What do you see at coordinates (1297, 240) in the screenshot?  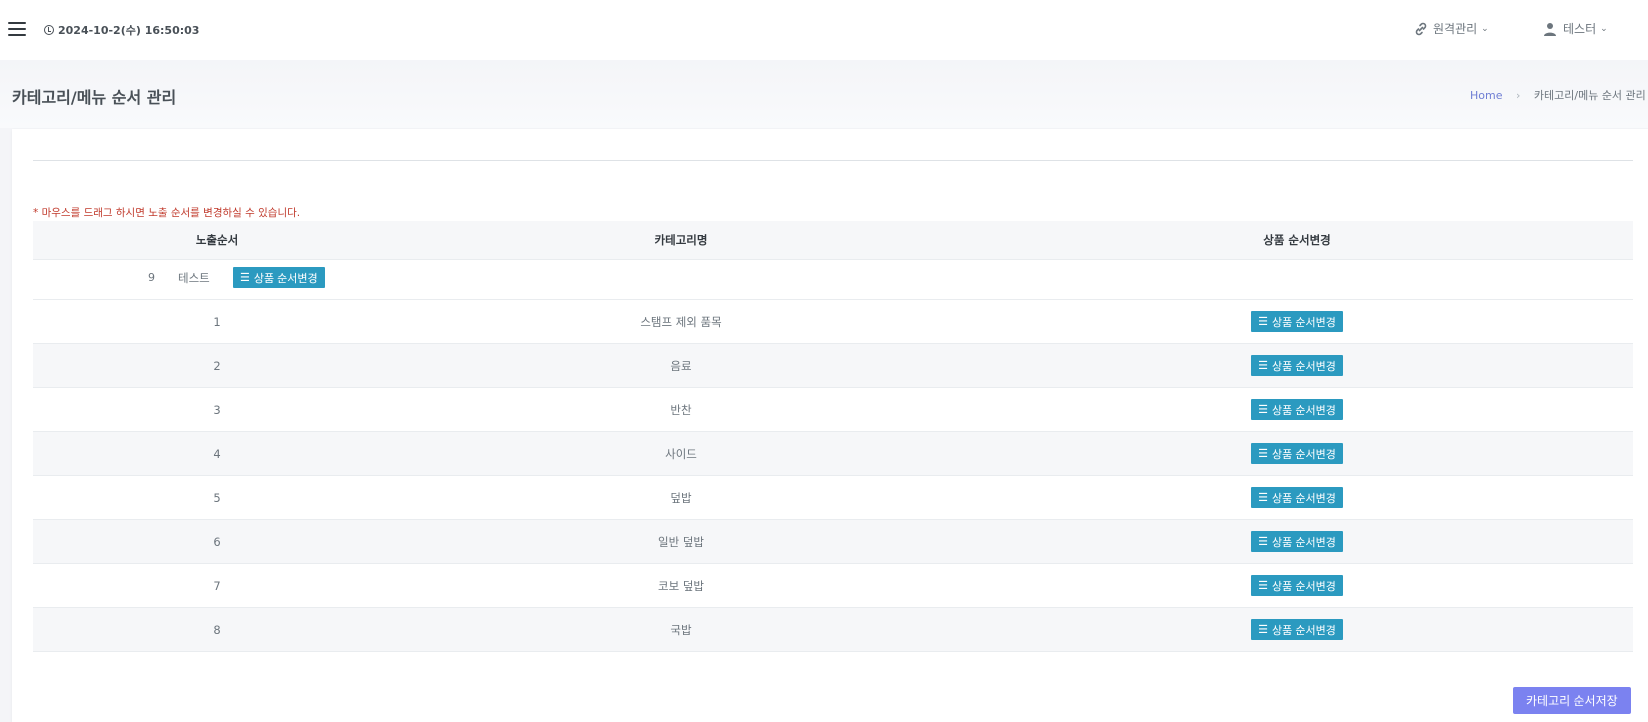 I see `header-product-order-change: 상품 순서변경` at bounding box center [1297, 240].